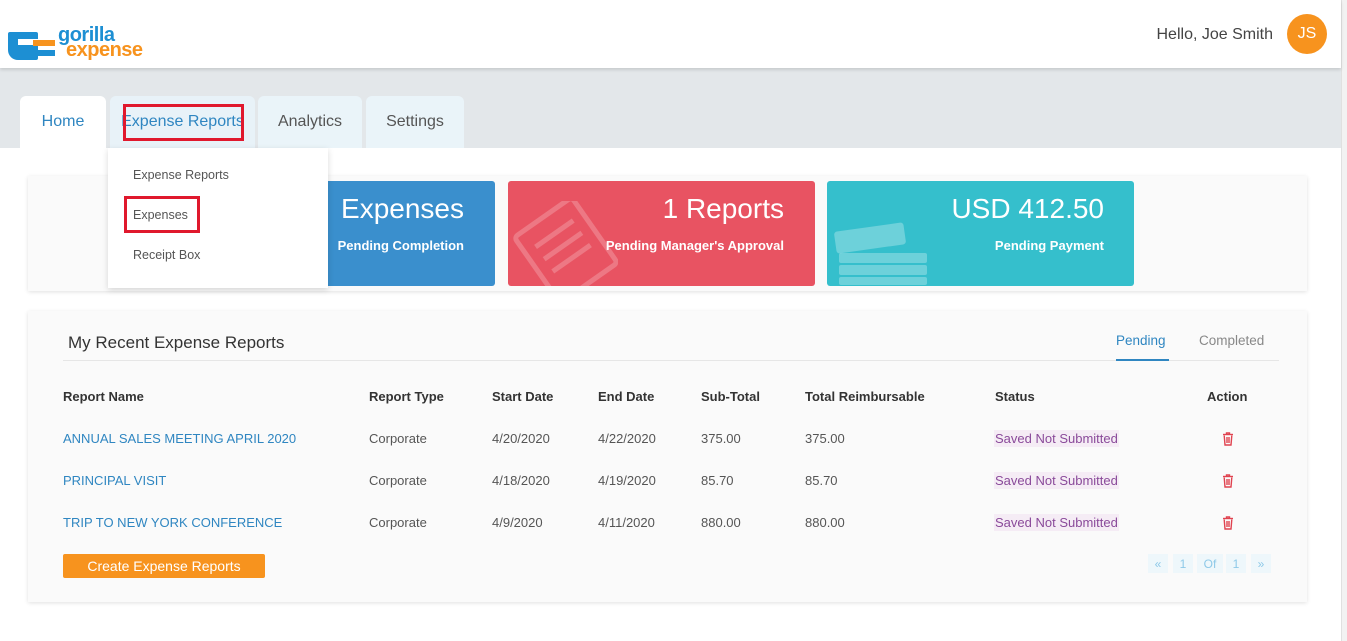 This screenshot has width=1347, height=641. I want to click on column-header-sub-total: Sub-Total, so click(730, 396).